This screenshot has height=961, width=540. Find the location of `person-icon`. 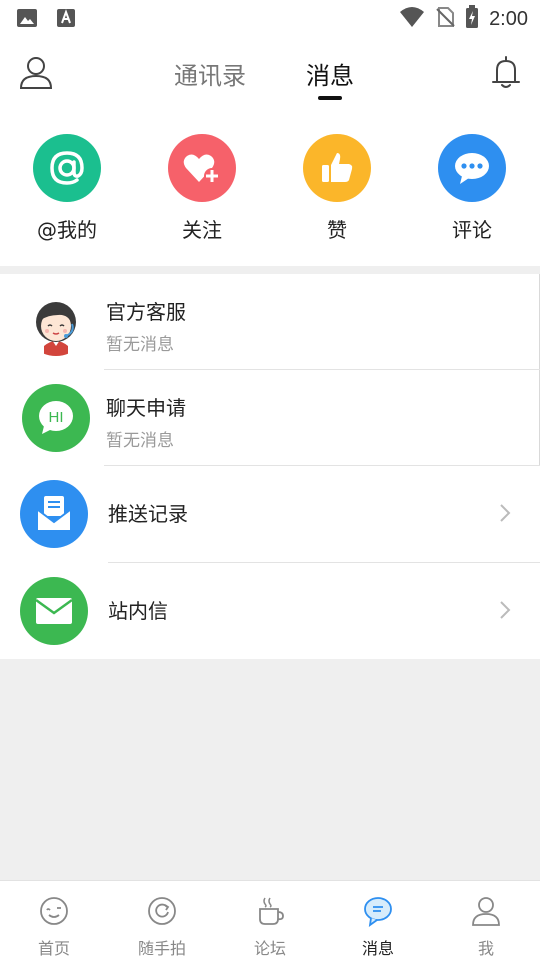

person-icon is located at coordinates (486, 911).